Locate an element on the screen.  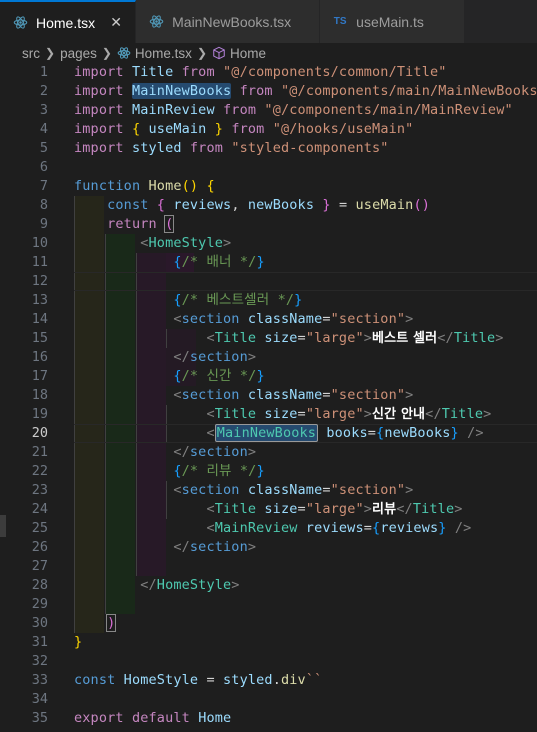
line-number: 23 is located at coordinates (39, 490).